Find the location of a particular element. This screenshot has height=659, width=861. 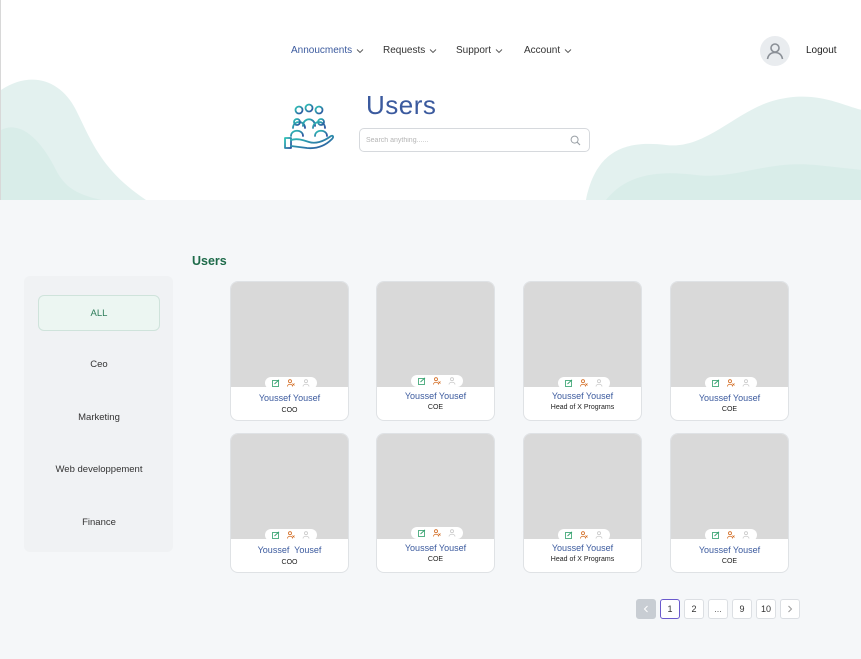

nav-item-label: Account is located at coordinates (542, 50).